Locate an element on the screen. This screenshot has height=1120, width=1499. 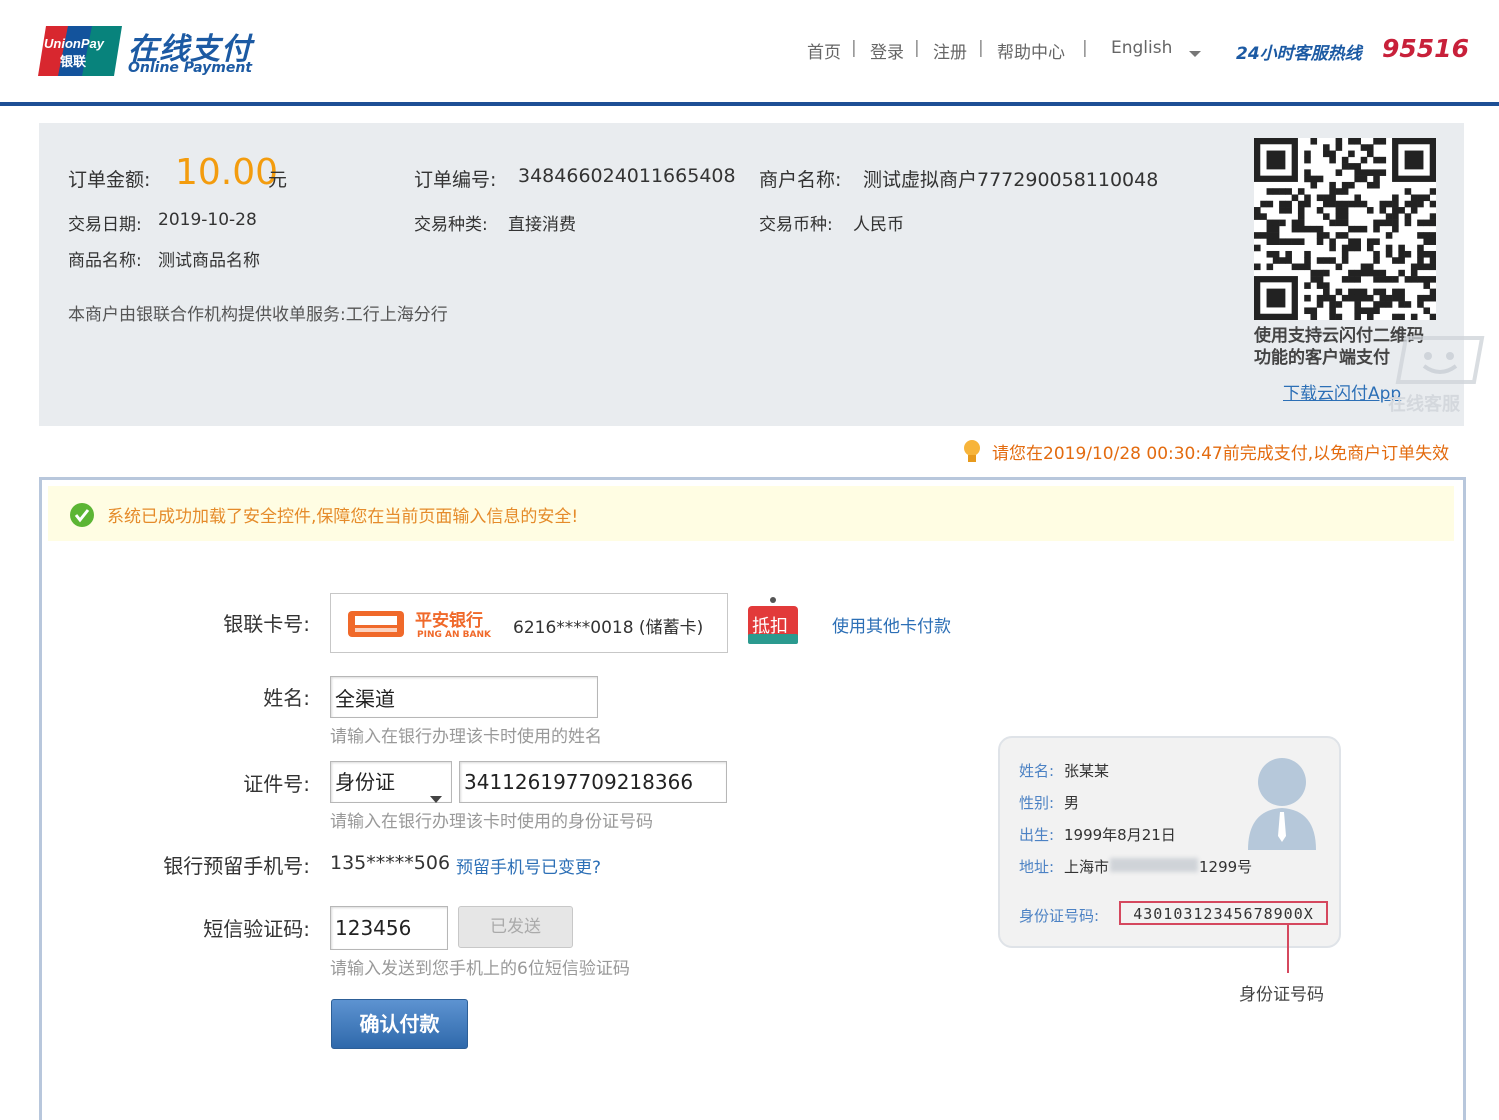
id-card-addr-tail: 1299号 is located at coordinates (1226, 867).